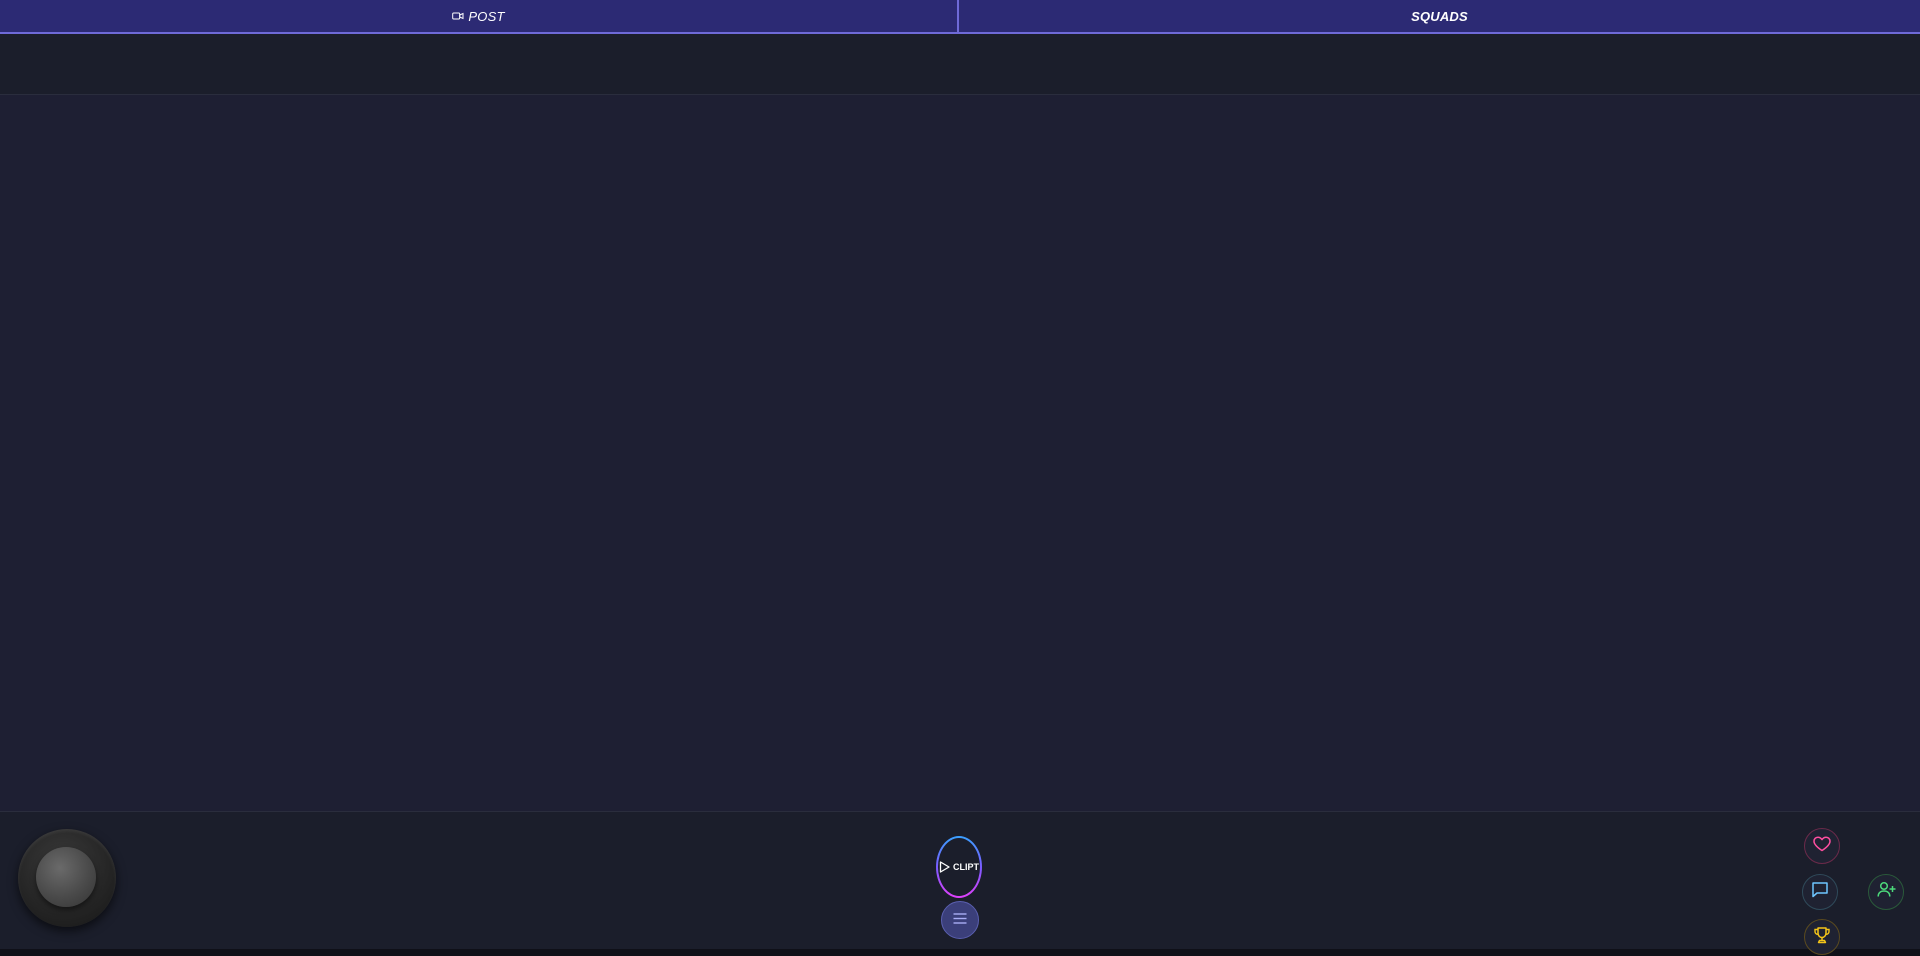 The height and width of the screenshot is (956, 1920). I want to click on add-user-button, so click(1886, 892).